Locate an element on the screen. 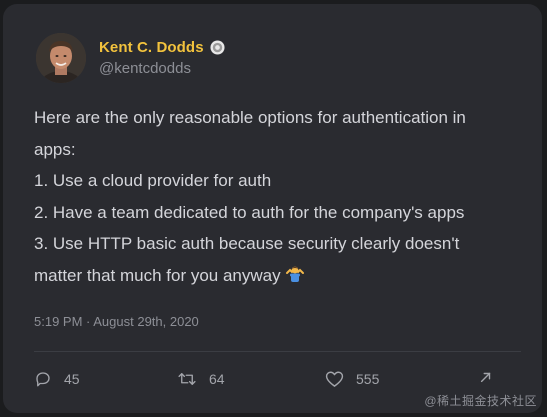 This screenshot has height=417, width=547. watermark: @稀土掘金技术社区 is located at coordinates (480, 401).